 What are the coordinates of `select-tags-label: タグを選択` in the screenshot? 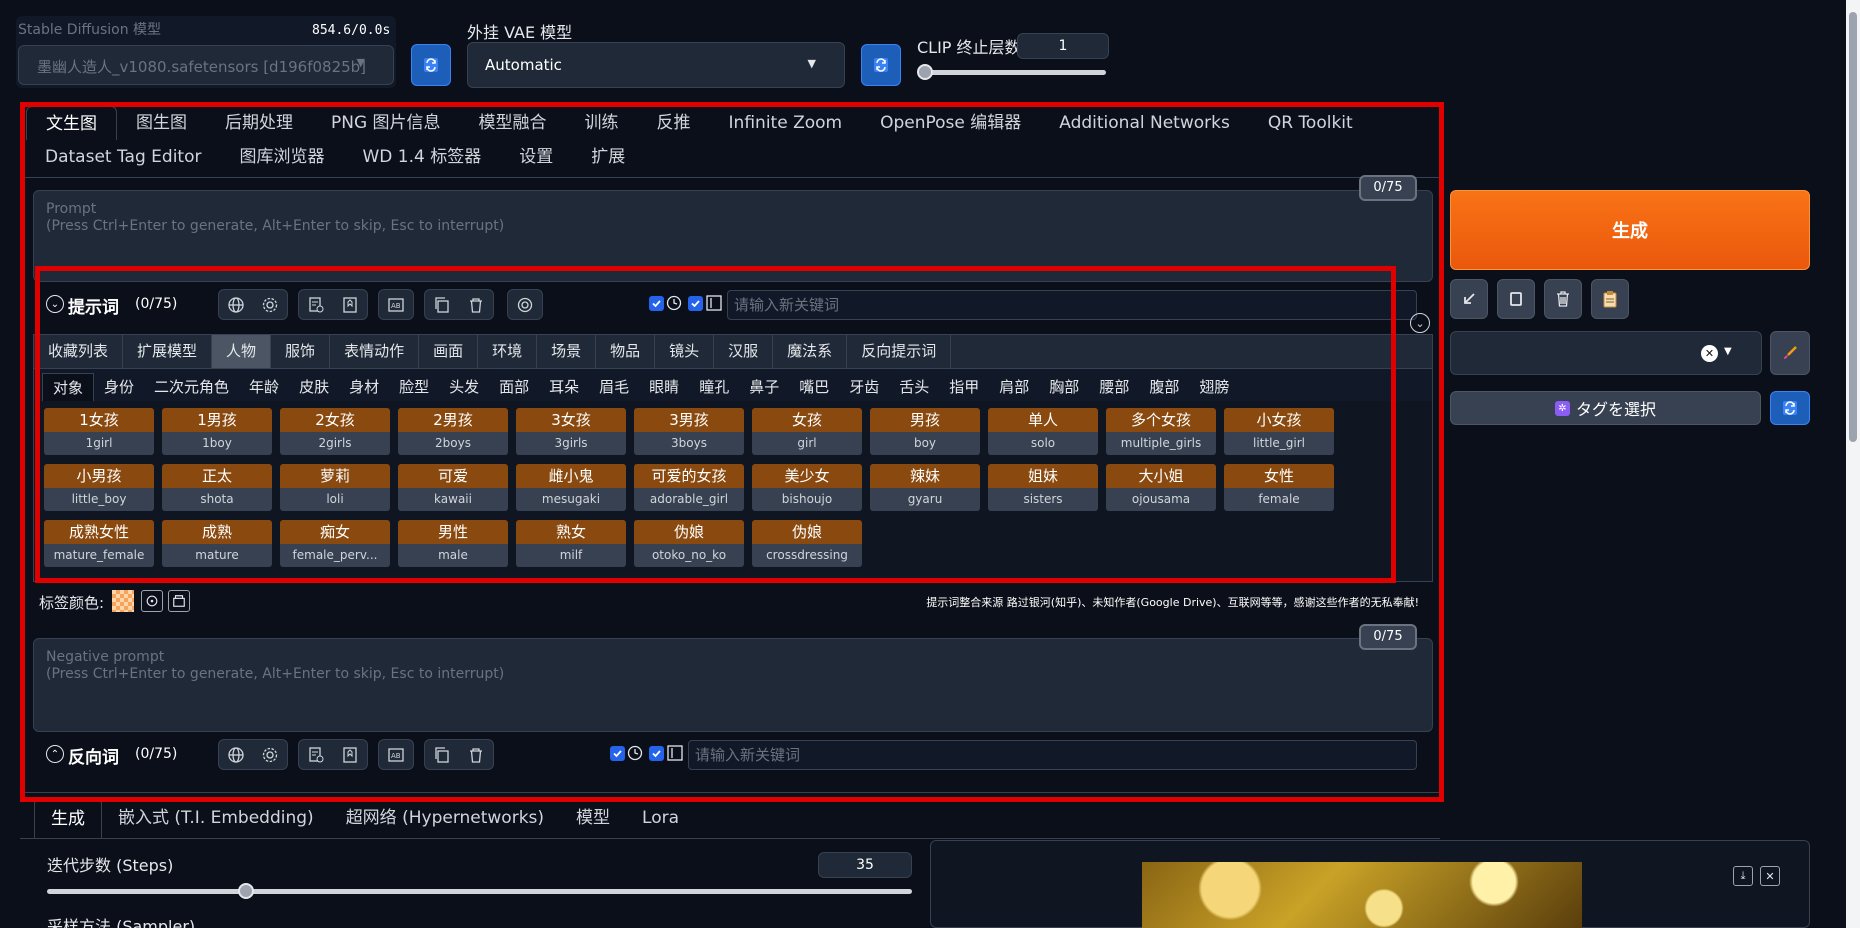 It's located at (1615, 409).